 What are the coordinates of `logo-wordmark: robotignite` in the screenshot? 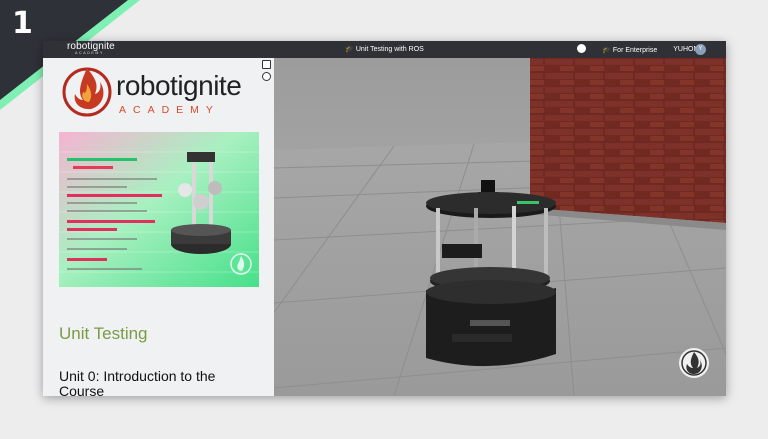 It's located at (179, 86).